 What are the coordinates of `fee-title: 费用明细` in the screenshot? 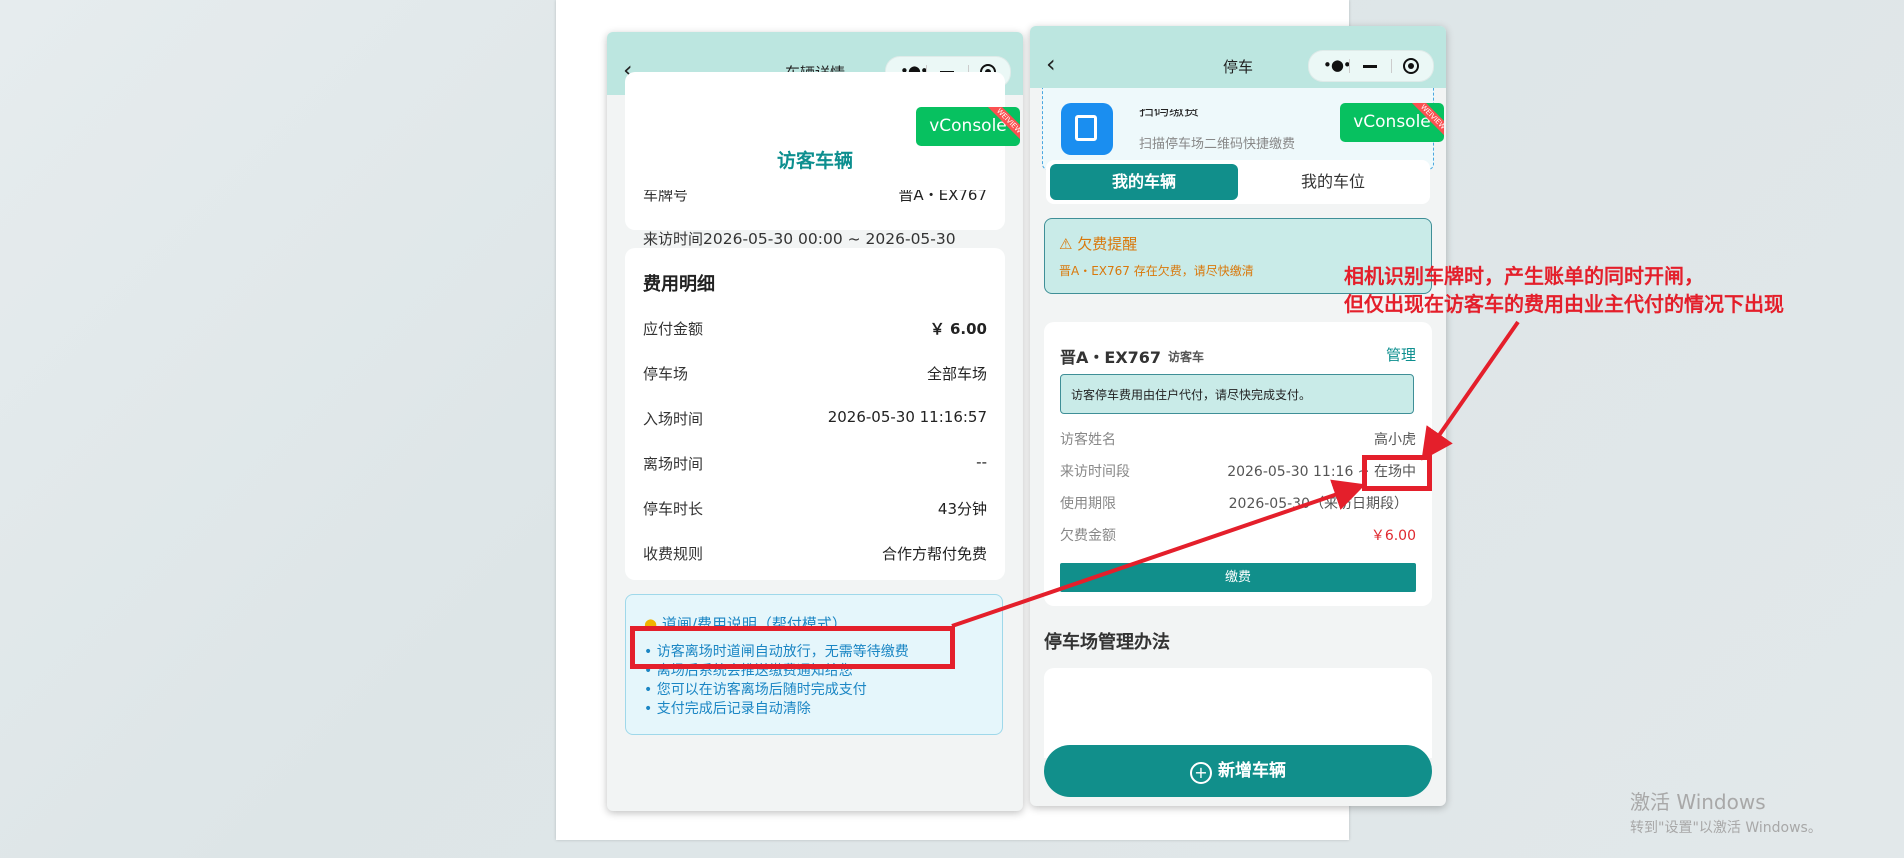 It's located at (679, 284).